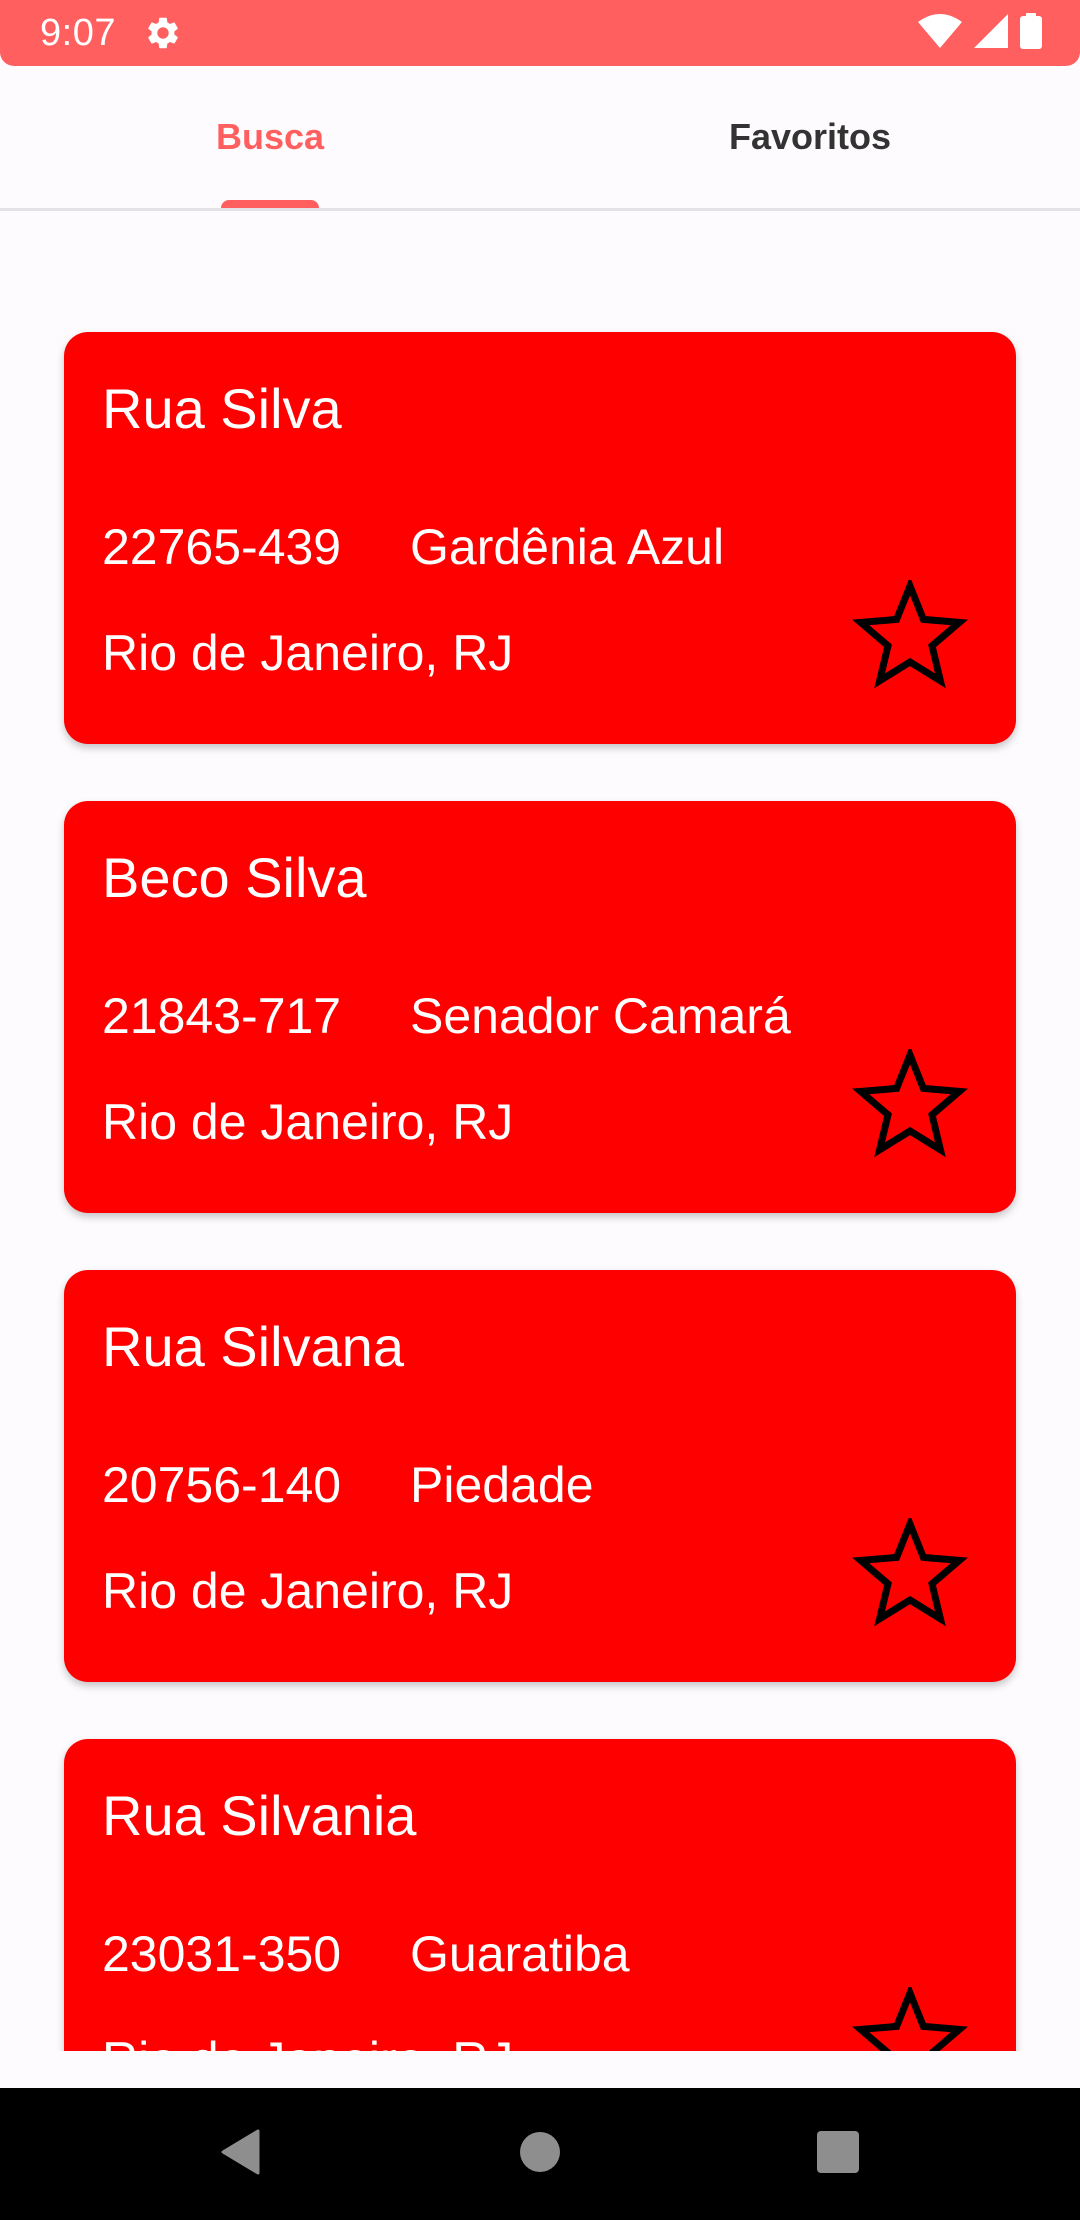  I want to click on home-button, so click(540, 2154).